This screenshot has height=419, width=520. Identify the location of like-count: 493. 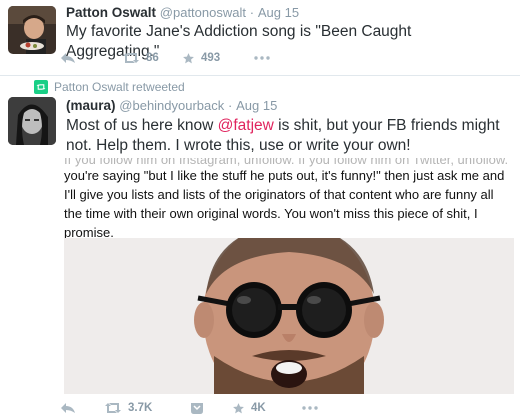
(211, 58).